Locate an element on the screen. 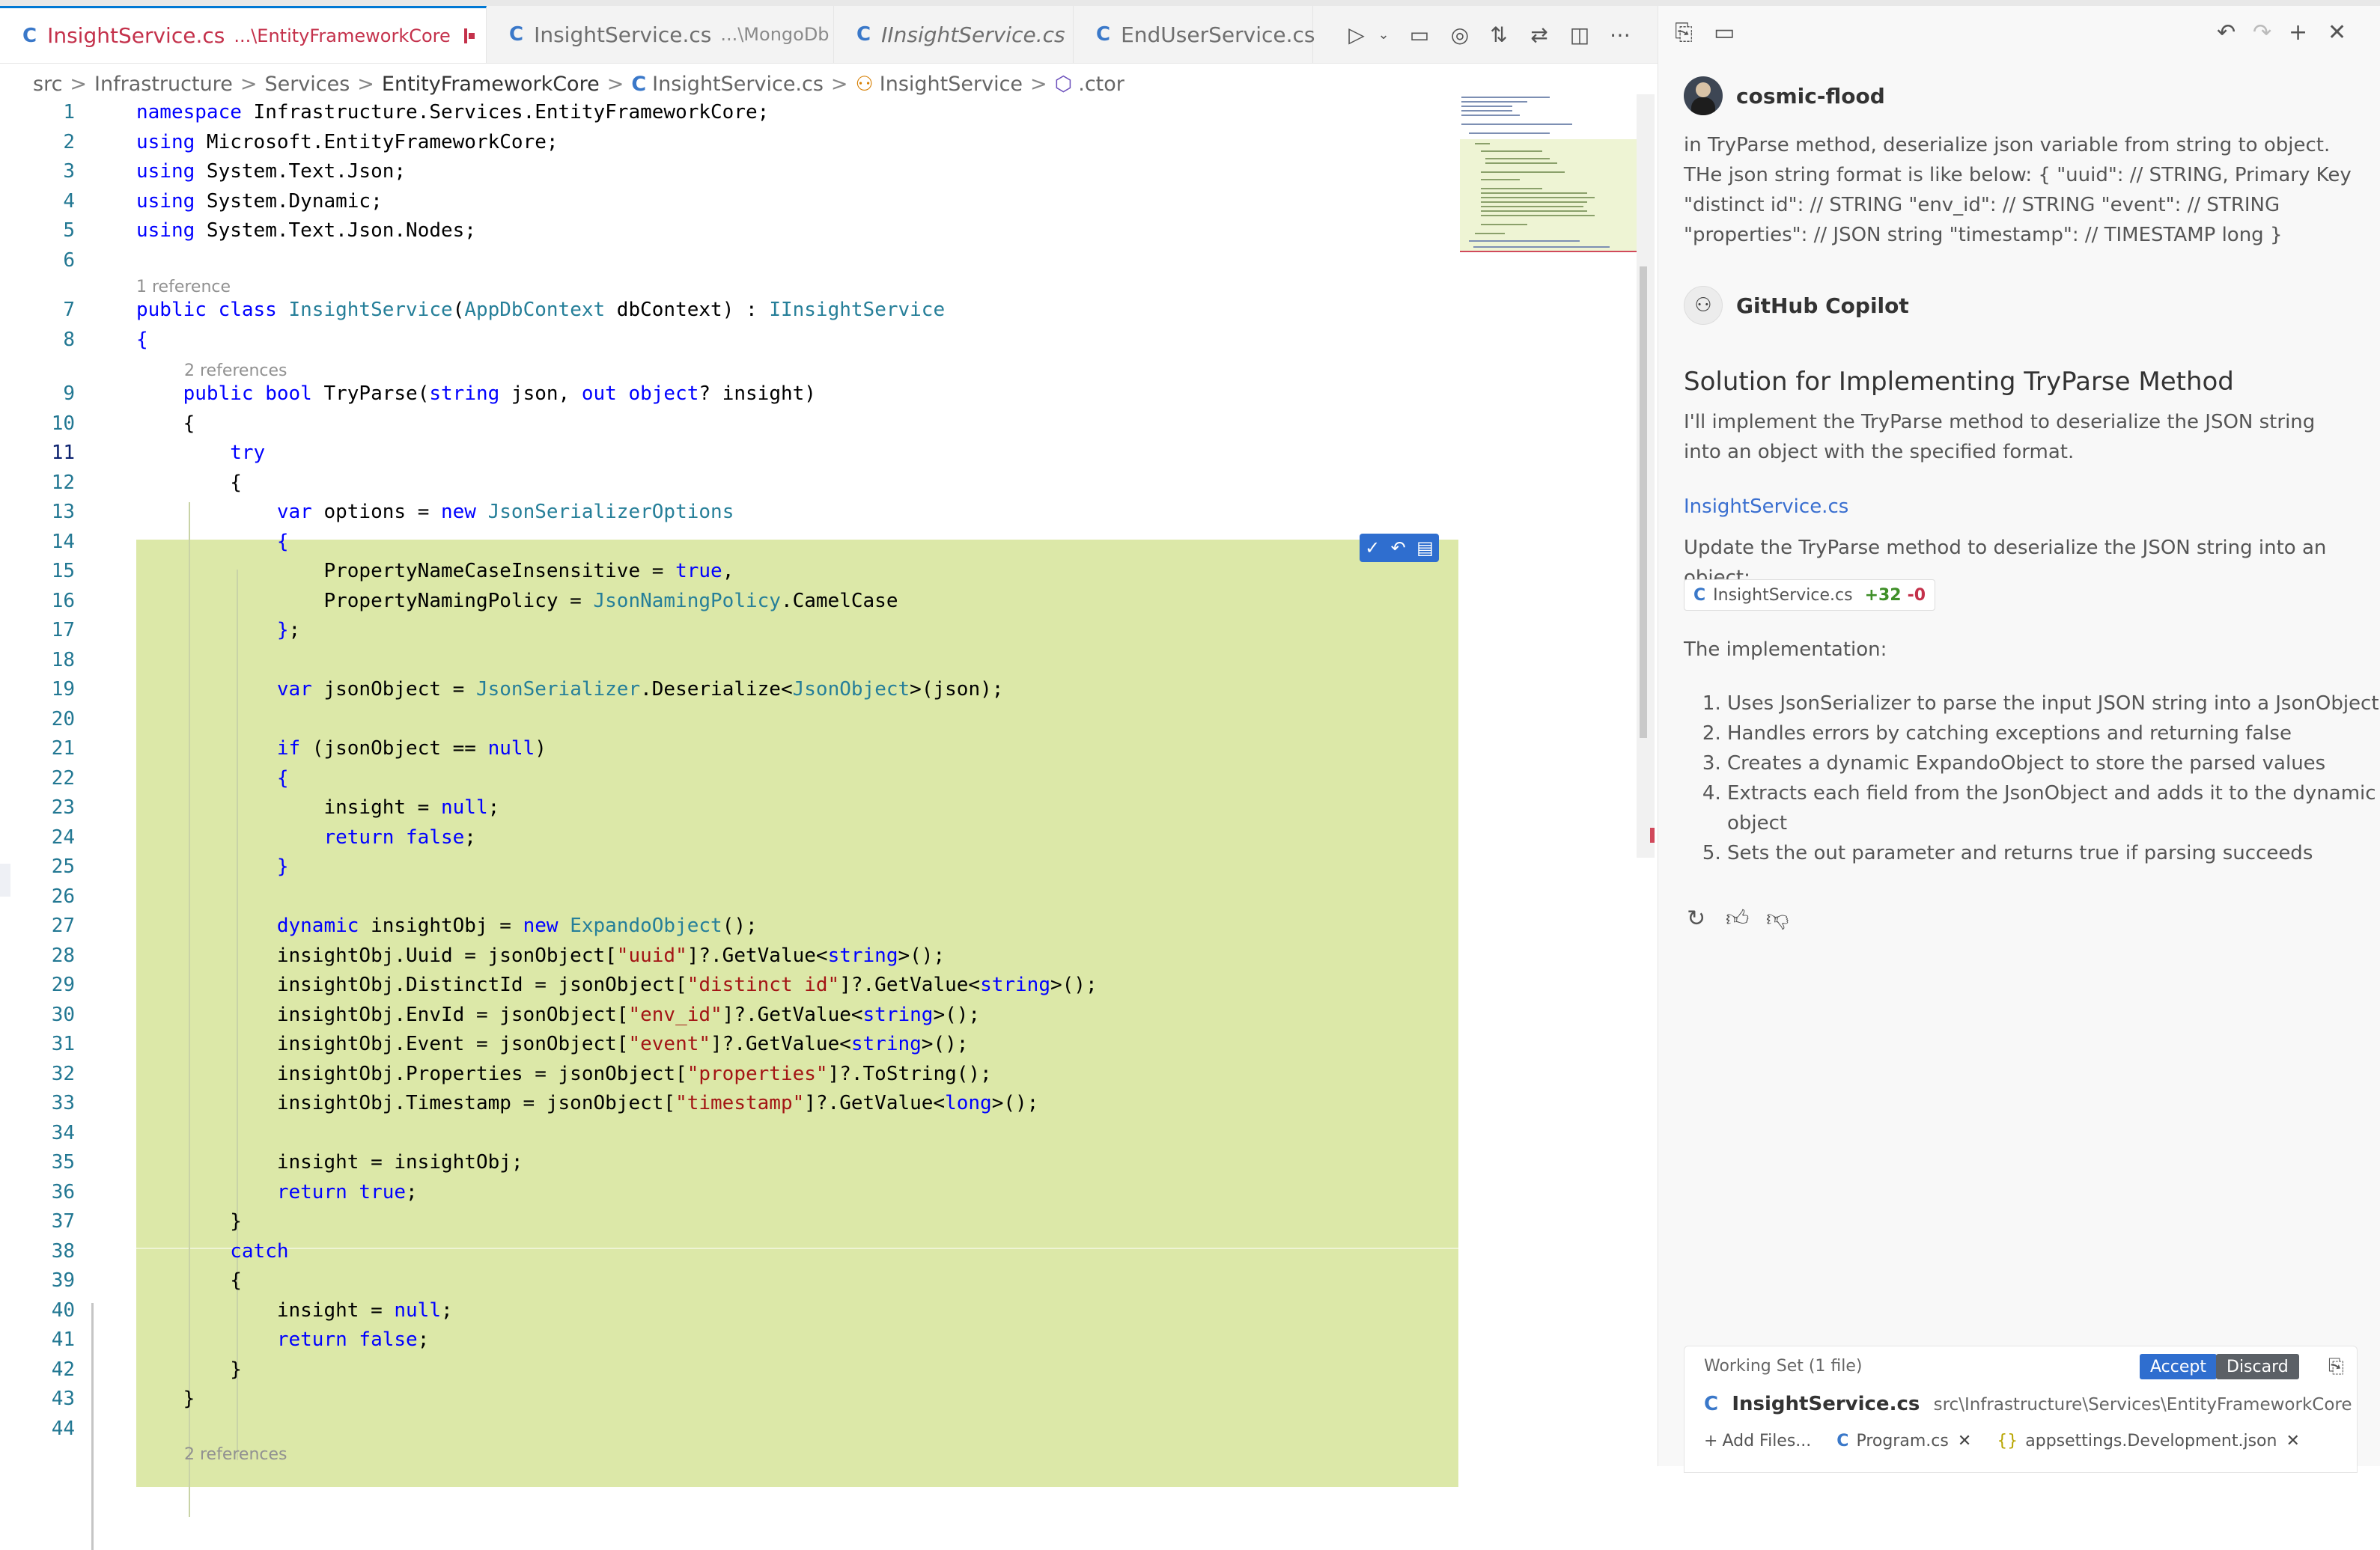 The height and width of the screenshot is (1550, 2380). minimap is located at coordinates (1549, 176).